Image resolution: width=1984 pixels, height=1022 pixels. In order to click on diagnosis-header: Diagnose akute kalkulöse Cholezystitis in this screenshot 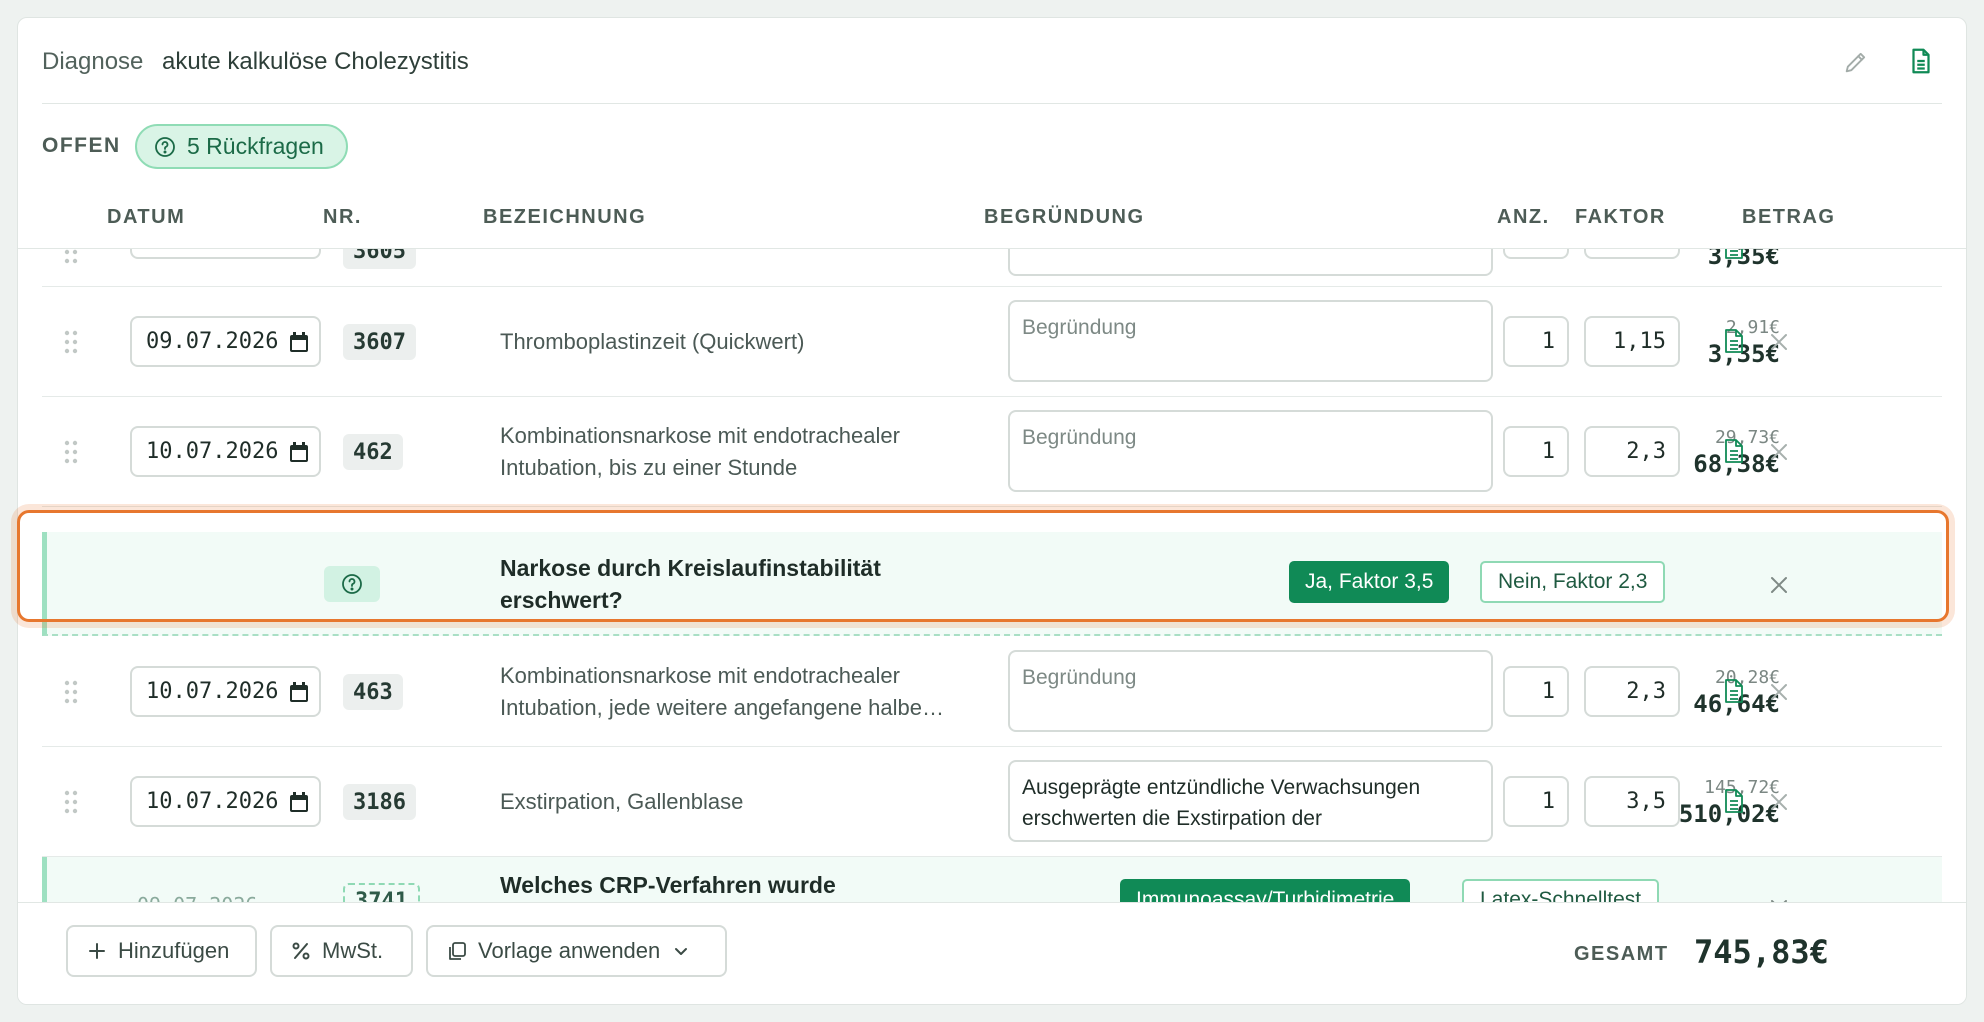, I will do `click(992, 61)`.